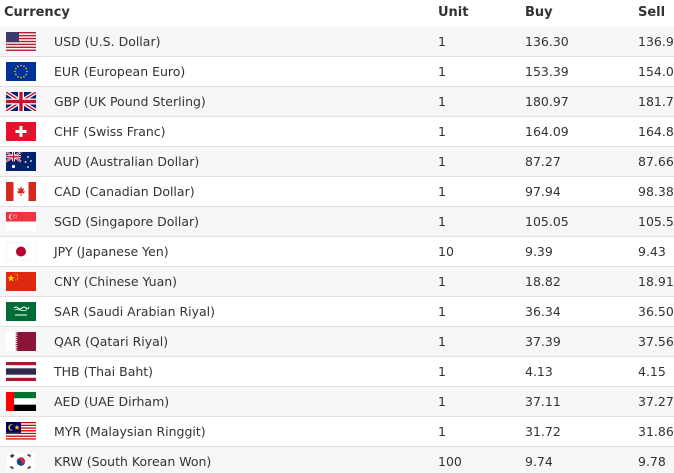  Describe the element at coordinates (21, 71) in the screenshot. I see `eu-flag-icon` at that location.